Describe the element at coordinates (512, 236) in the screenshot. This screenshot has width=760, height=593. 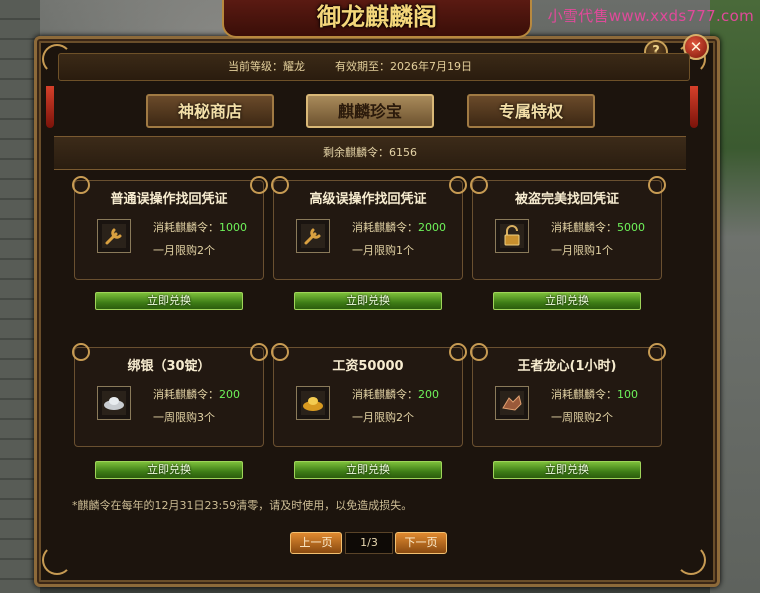
I see `lock-icon` at that location.